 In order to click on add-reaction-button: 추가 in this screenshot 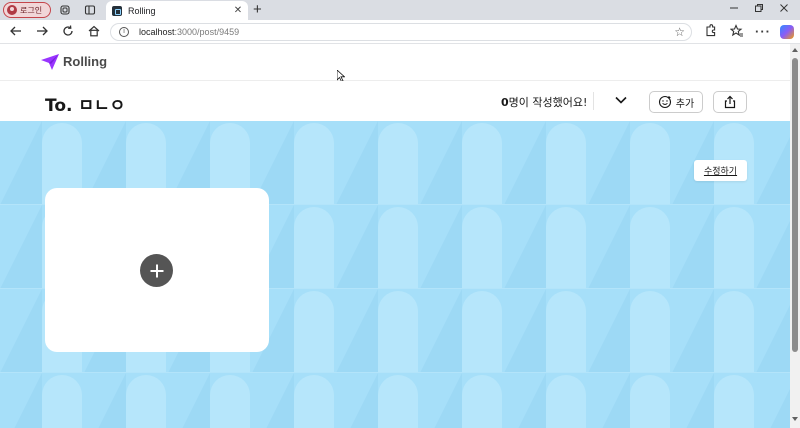, I will do `click(676, 102)`.